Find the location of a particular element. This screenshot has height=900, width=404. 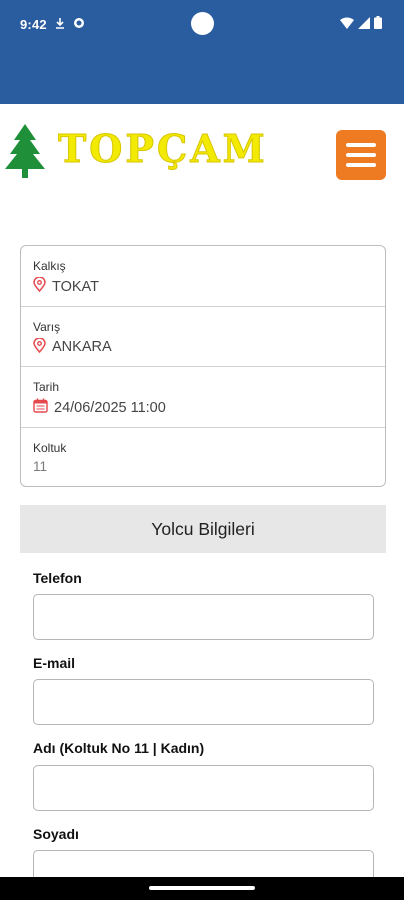

site-header: TOPÇAM is located at coordinates (202, 152).